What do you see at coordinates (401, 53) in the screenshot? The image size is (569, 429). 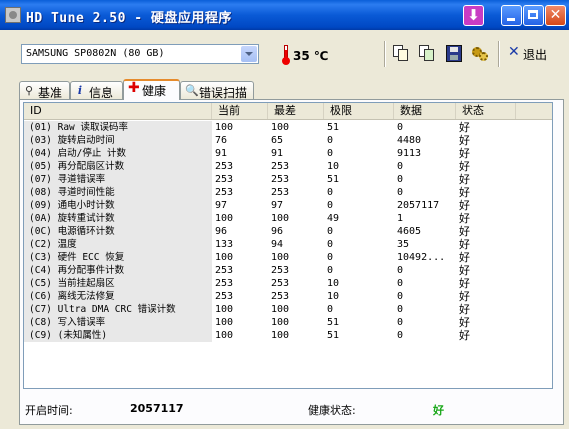 I see `copy-text-button` at bounding box center [401, 53].